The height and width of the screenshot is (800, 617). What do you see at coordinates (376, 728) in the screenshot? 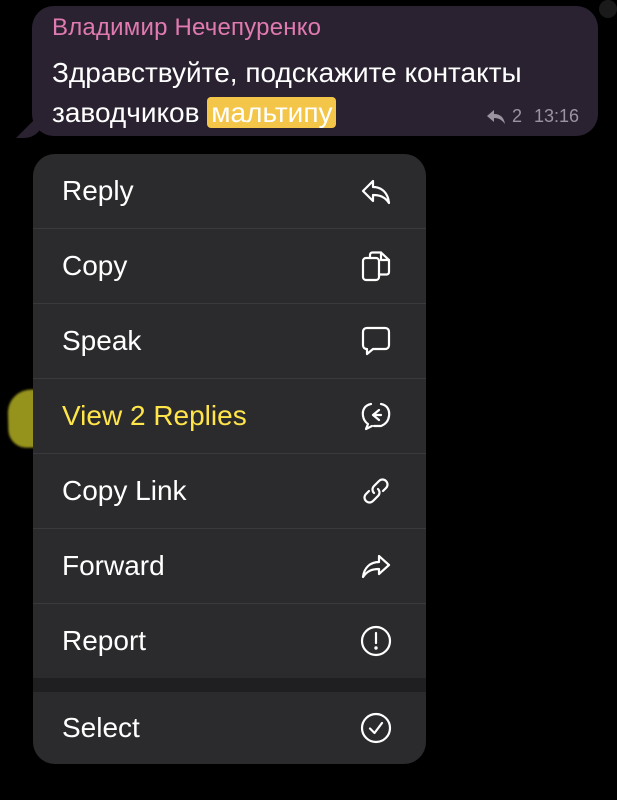
I see `checkmark-circle-icon` at bounding box center [376, 728].